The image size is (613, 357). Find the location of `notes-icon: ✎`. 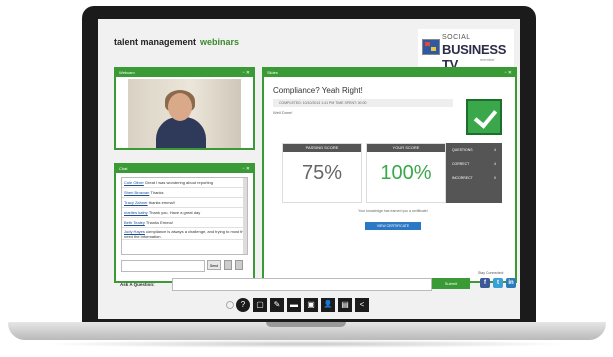

notes-icon: ✎ is located at coordinates (277, 305).